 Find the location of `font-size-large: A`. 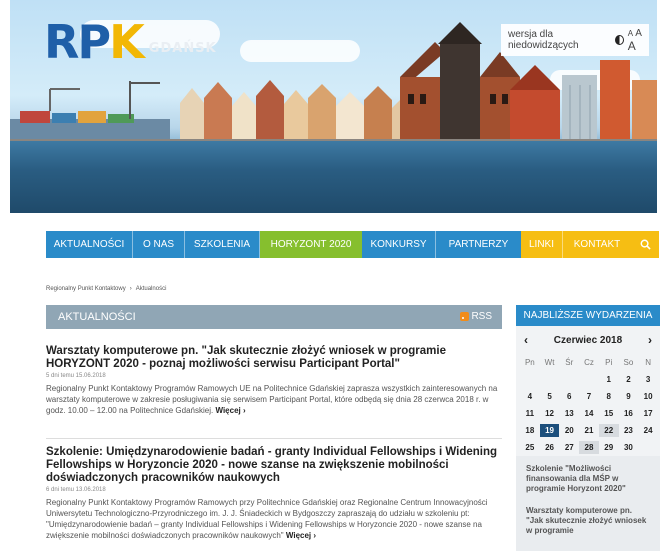

font-size-large: A is located at coordinates (632, 46).